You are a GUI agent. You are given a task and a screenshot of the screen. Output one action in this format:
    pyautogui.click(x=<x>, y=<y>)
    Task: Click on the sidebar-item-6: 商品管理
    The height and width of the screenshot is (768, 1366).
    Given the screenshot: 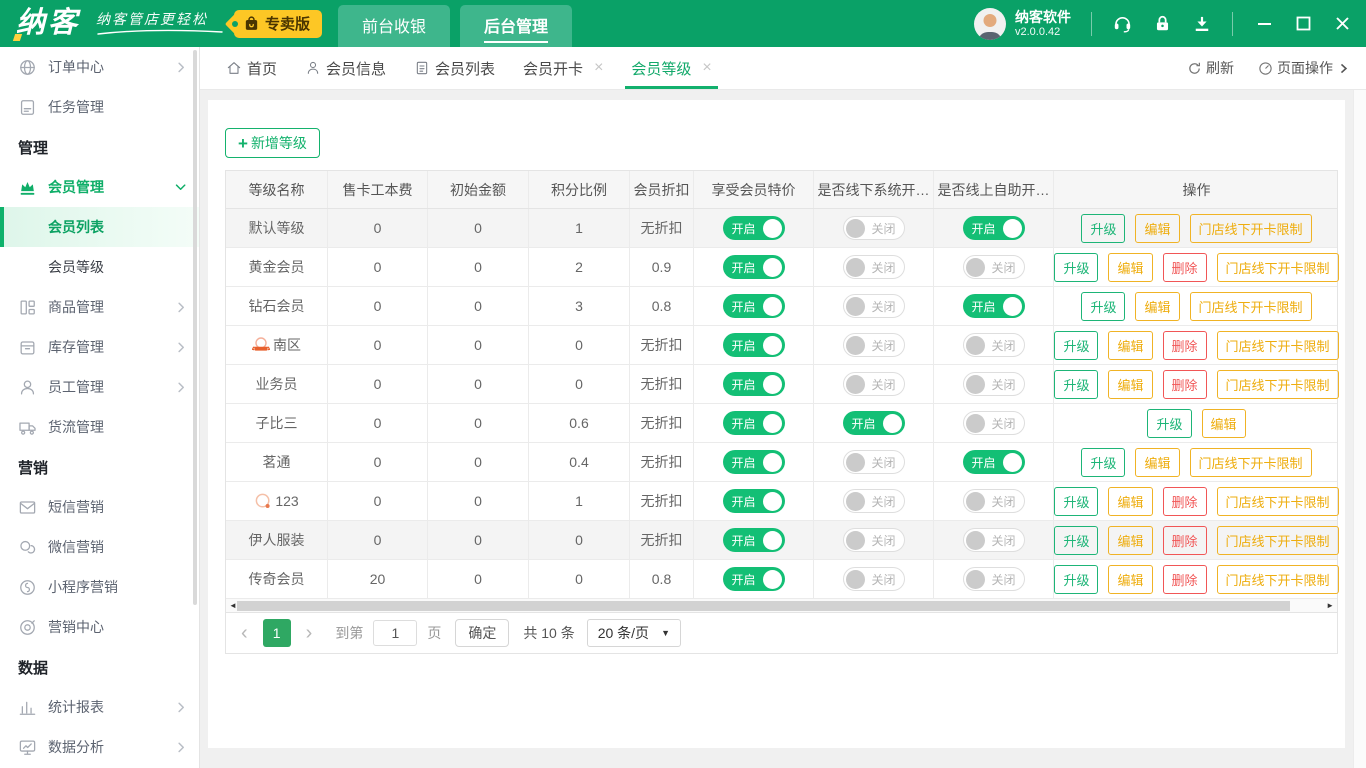 What is the action you would take?
    pyautogui.click(x=99, y=307)
    